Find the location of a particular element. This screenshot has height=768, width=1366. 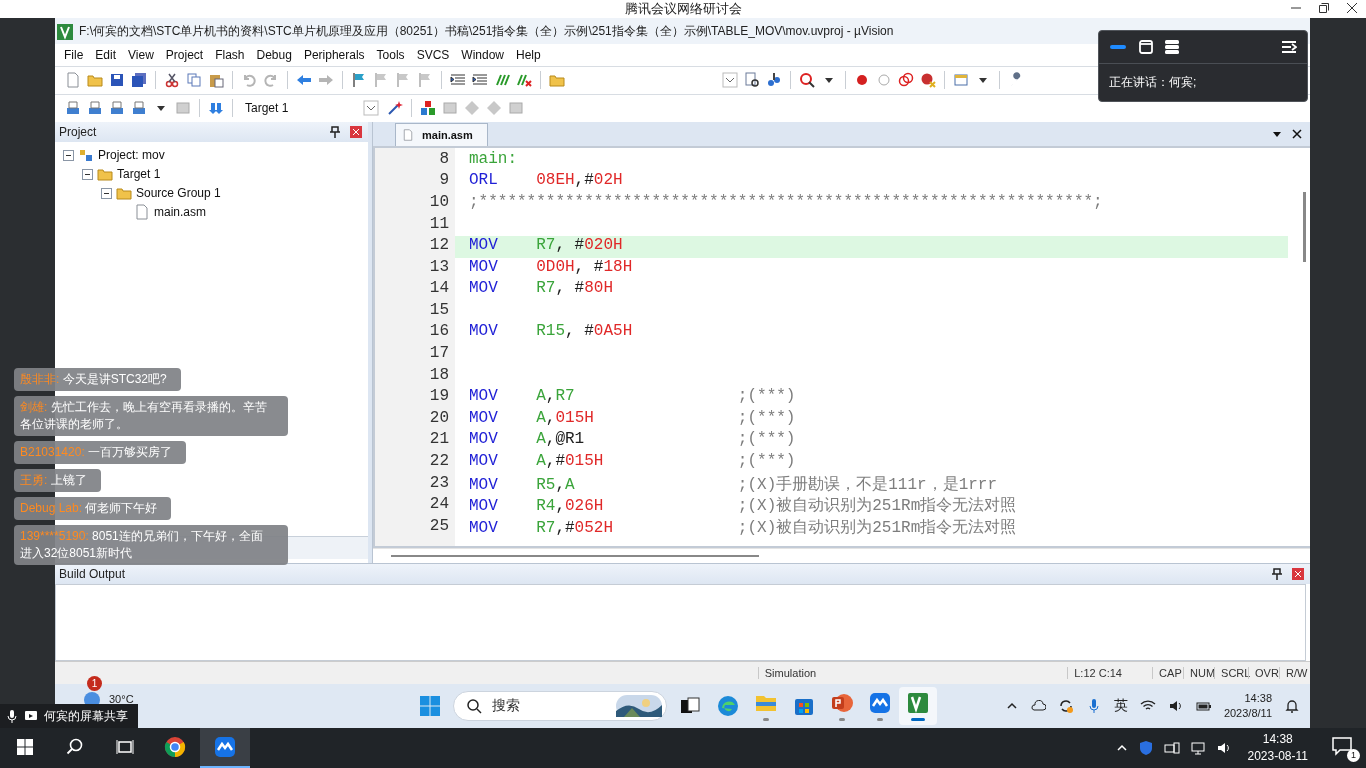

status-indicator: NUM is located at coordinates (1199, 673).